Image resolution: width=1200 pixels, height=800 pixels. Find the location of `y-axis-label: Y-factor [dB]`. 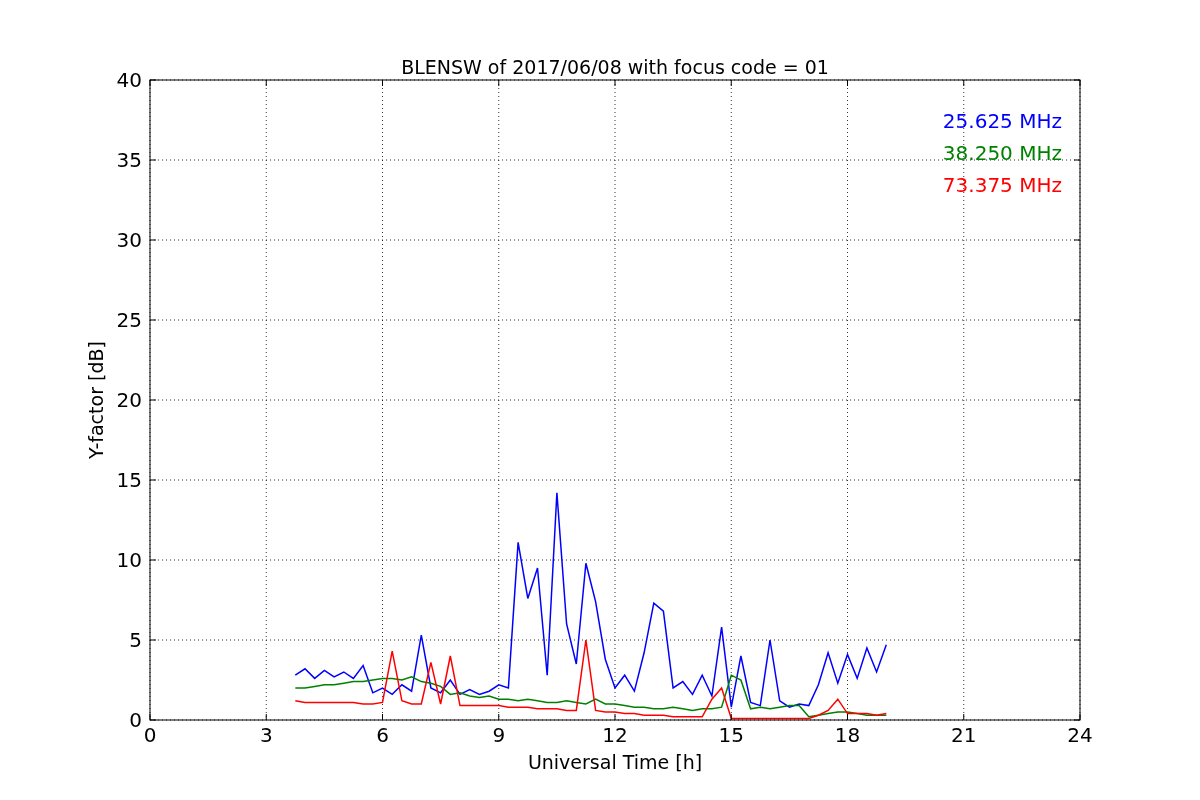

y-axis-label: Y-factor [dB] is located at coordinates (96, 400).